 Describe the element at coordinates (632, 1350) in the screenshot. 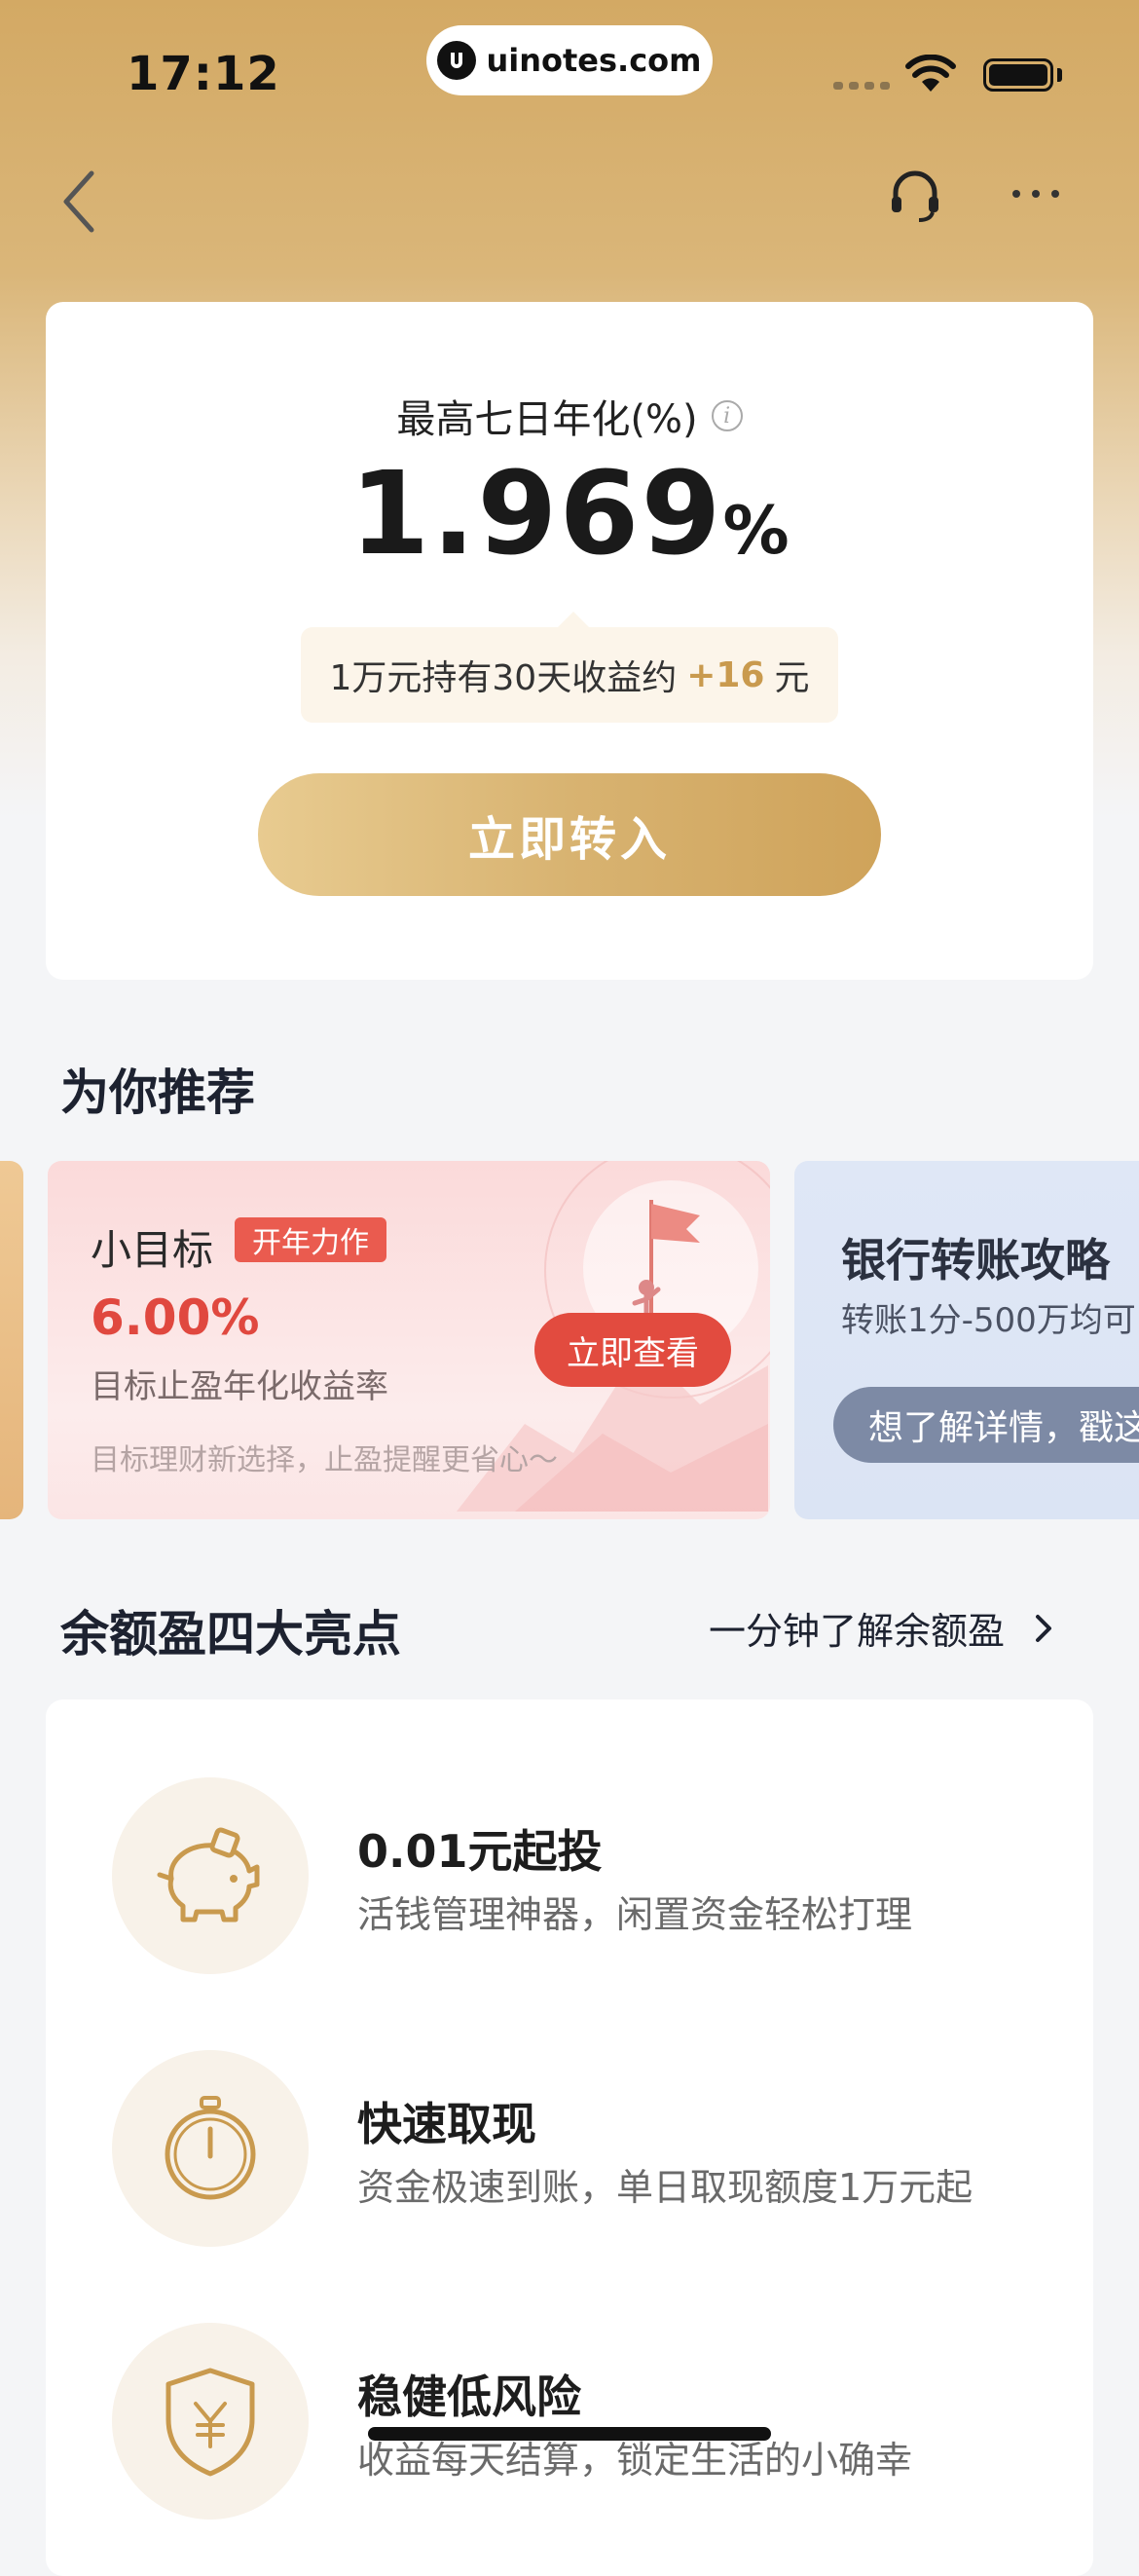

I see `view-now-button: 立即查看` at that location.